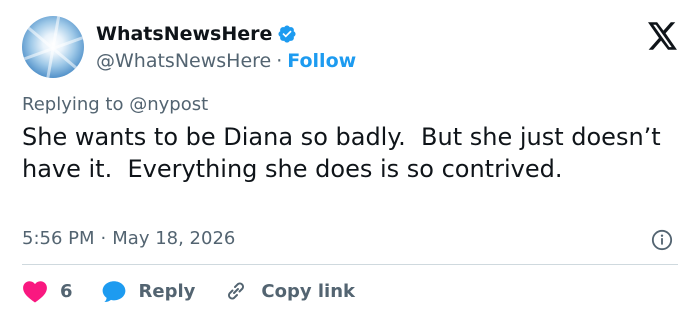 The height and width of the screenshot is (318, 700). Describe the element at coordinates (662, 240) in the screenshot. I see `info-icon` at that location.